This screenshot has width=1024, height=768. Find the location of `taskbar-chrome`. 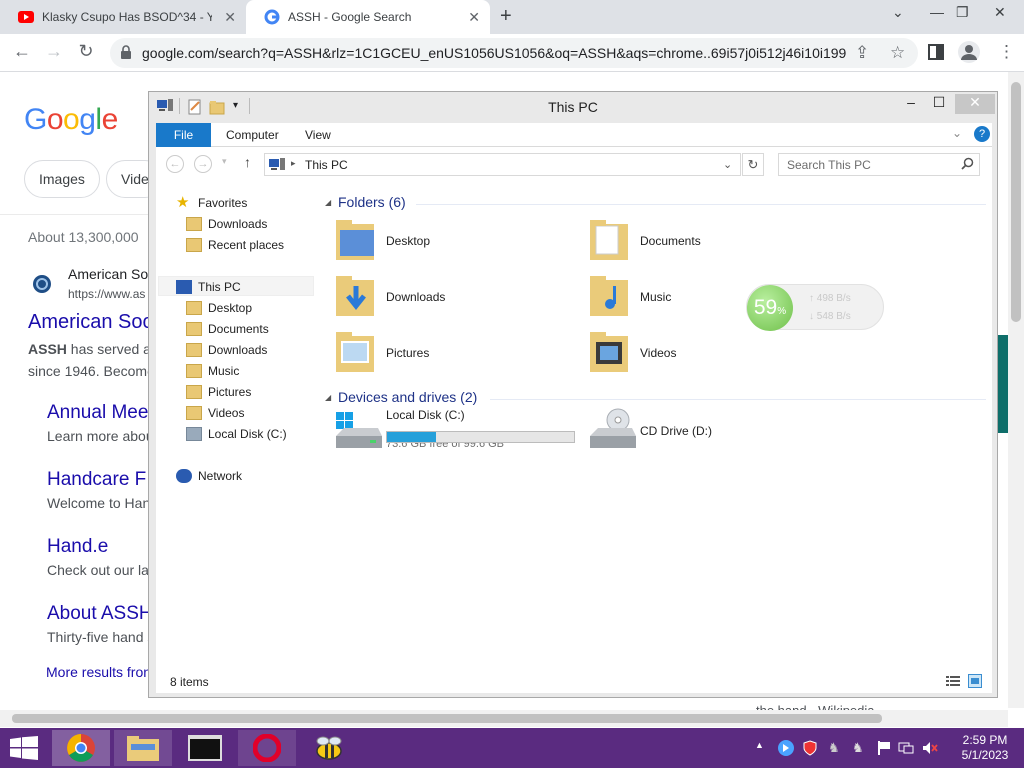

taskbar-chrome is located at coordinates (81, 748).